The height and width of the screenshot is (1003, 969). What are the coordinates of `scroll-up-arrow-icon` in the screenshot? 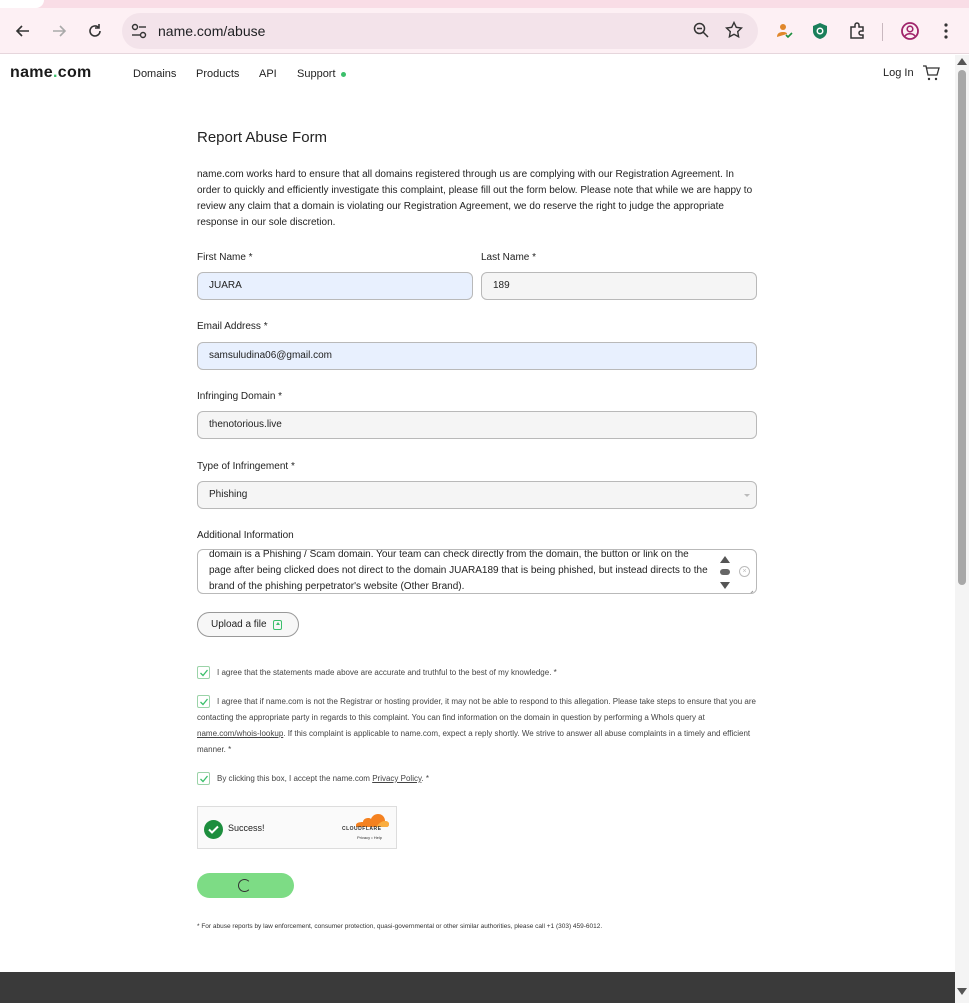 It's located at (962, 61).